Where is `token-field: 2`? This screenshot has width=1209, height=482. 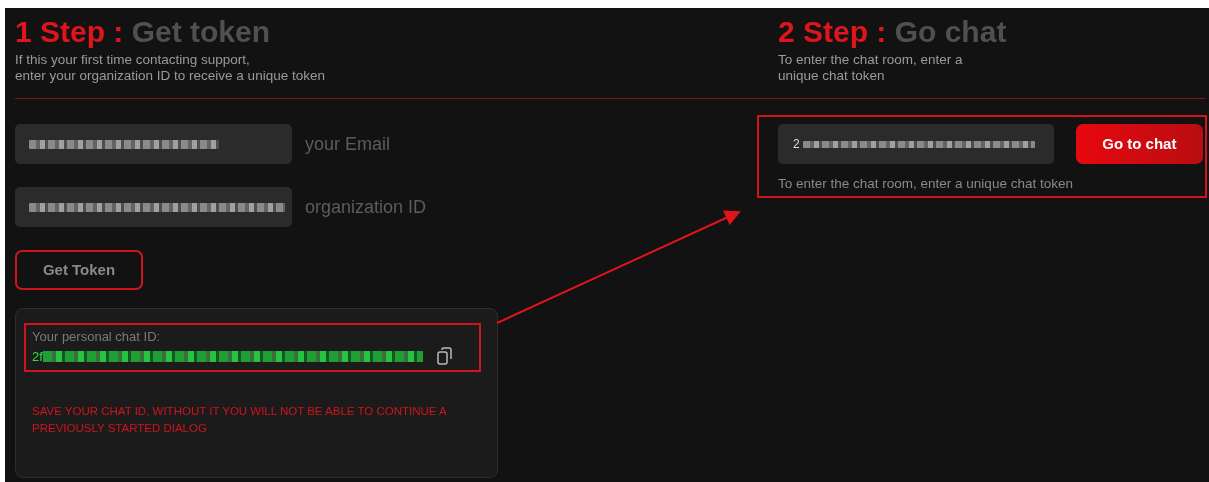 token-field: 2 is located at coordinates (916, 144).